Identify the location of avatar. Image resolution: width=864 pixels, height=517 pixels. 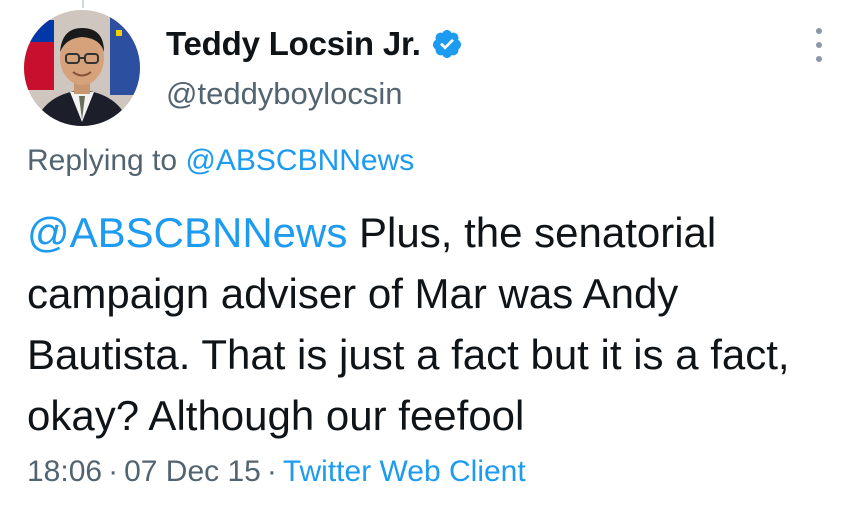
(82, 68).